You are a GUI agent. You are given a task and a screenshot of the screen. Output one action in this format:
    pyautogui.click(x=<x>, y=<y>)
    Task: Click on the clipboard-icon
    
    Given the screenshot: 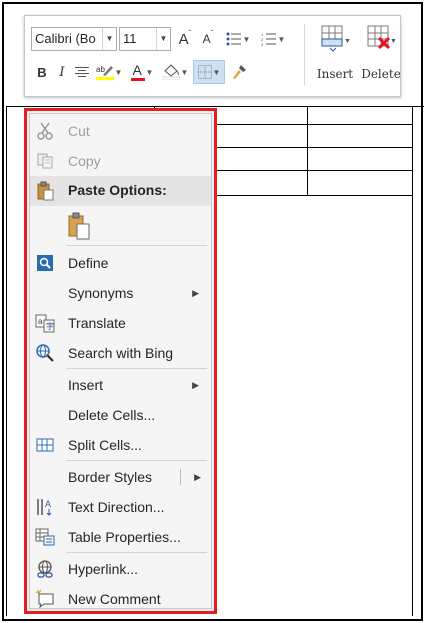 What is the action you would take?
    pyautogui.click(x=45, y=191)
    